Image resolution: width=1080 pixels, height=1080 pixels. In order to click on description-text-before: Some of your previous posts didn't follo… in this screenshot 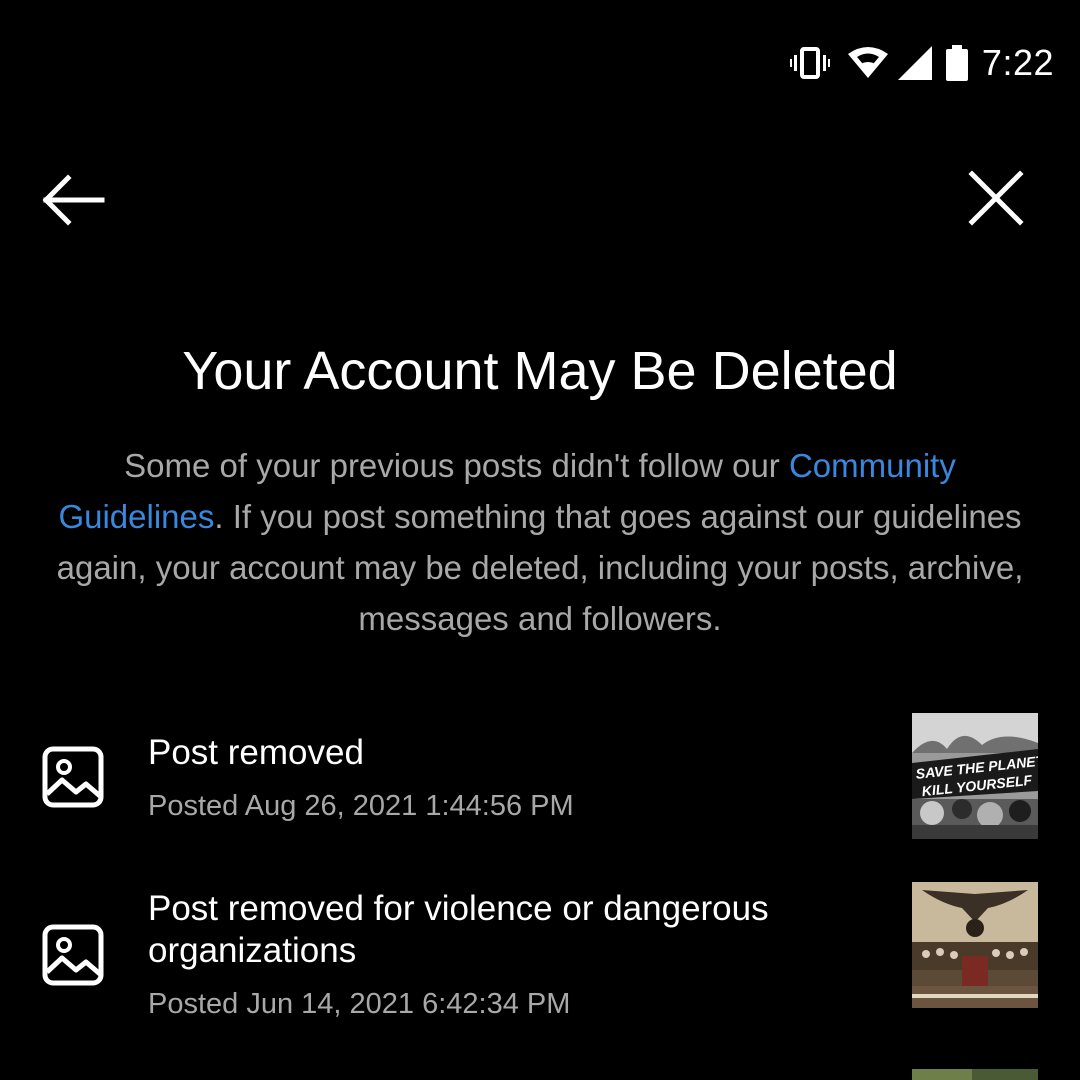, I will do `click(456, 465)`.